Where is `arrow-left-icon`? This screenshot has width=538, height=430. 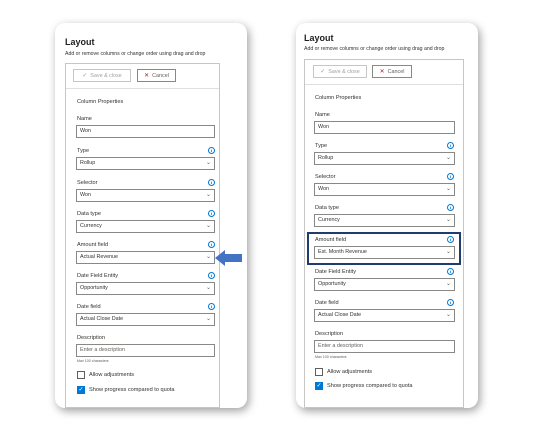 arrow-left-icon is located at coordinates (228, 258).